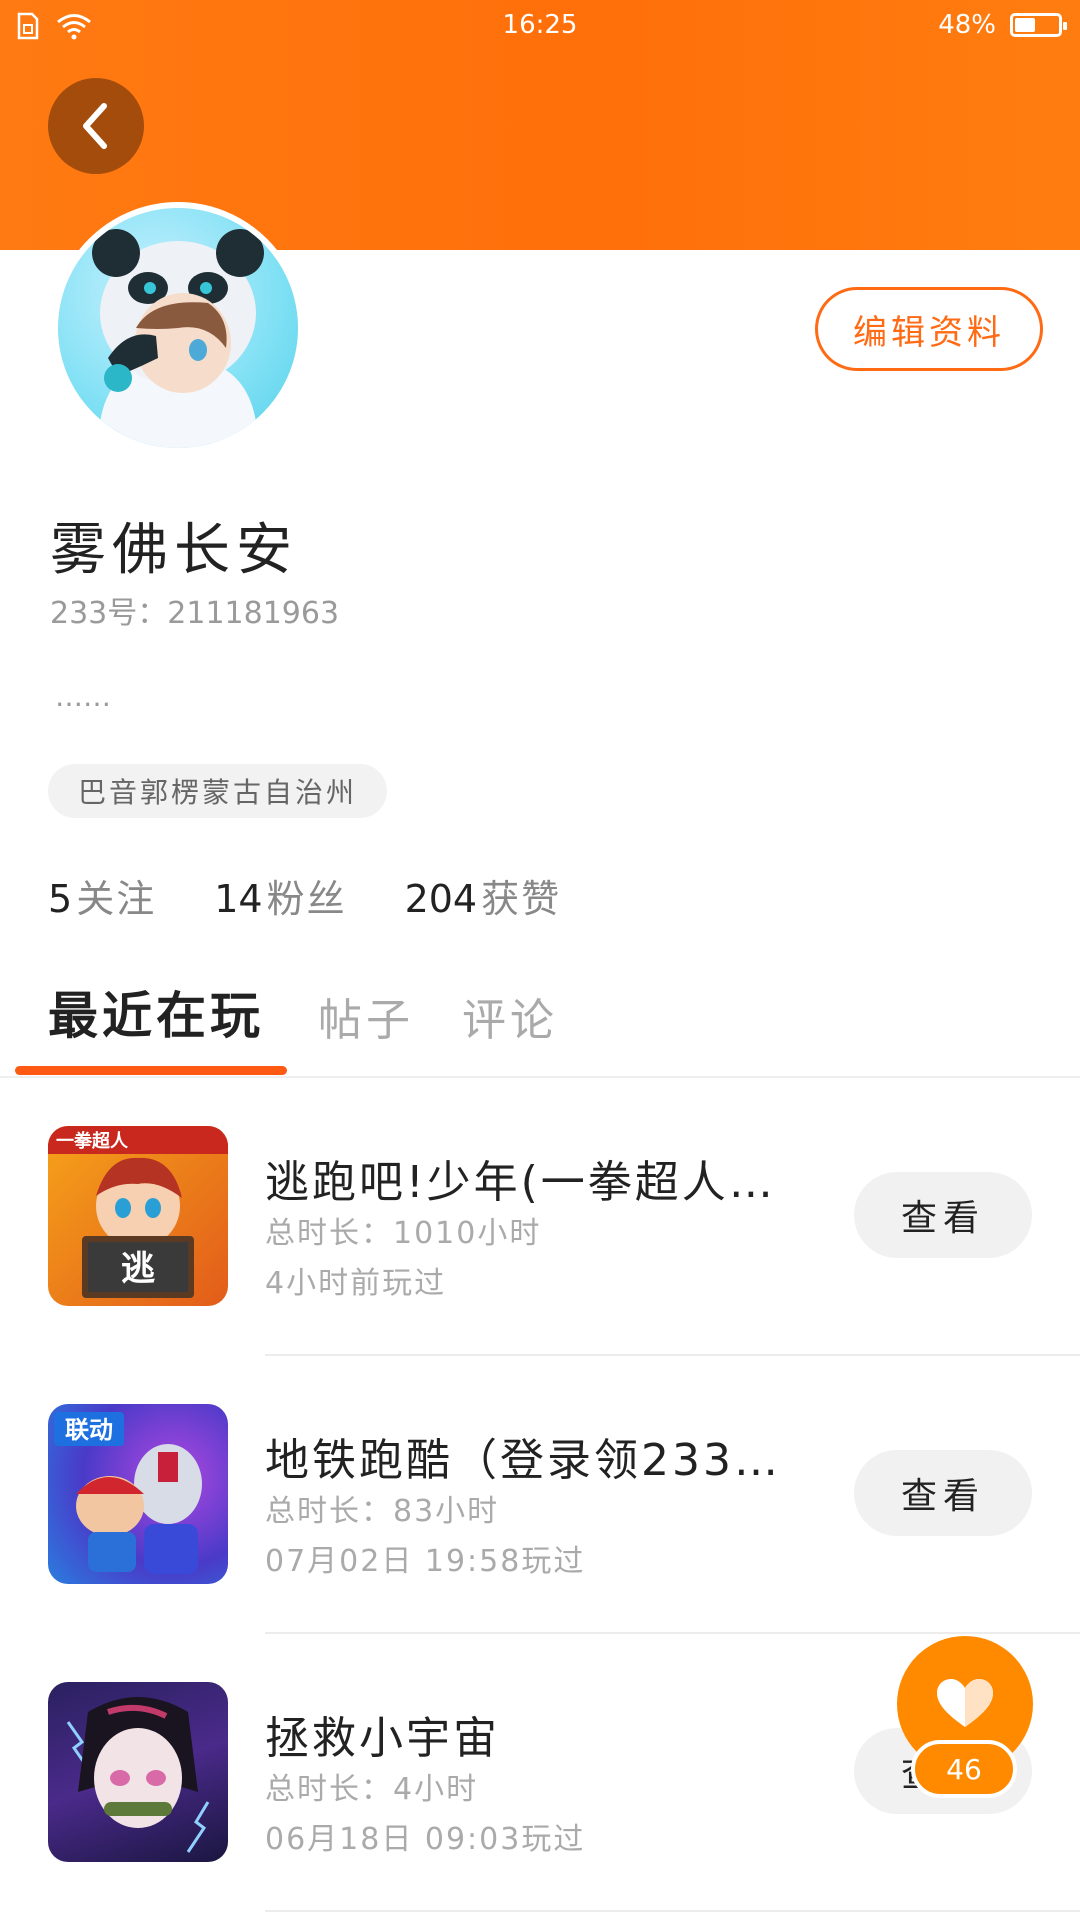 The width and height of the screenshot is (1080, 1920). What do you see at coordinates (116, 899) in the screenshot?
I see `stat-label: 关注` at bounding box center [116, 899].